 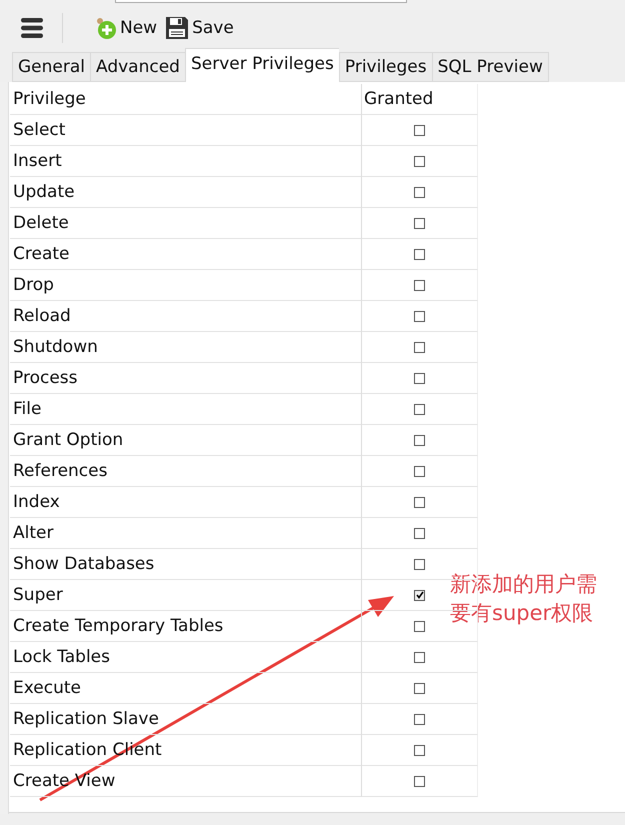 What do you see at coordinates (137, 67) in the screenshot?
I see `tab: Advanced` at bounding box center [137, 67].